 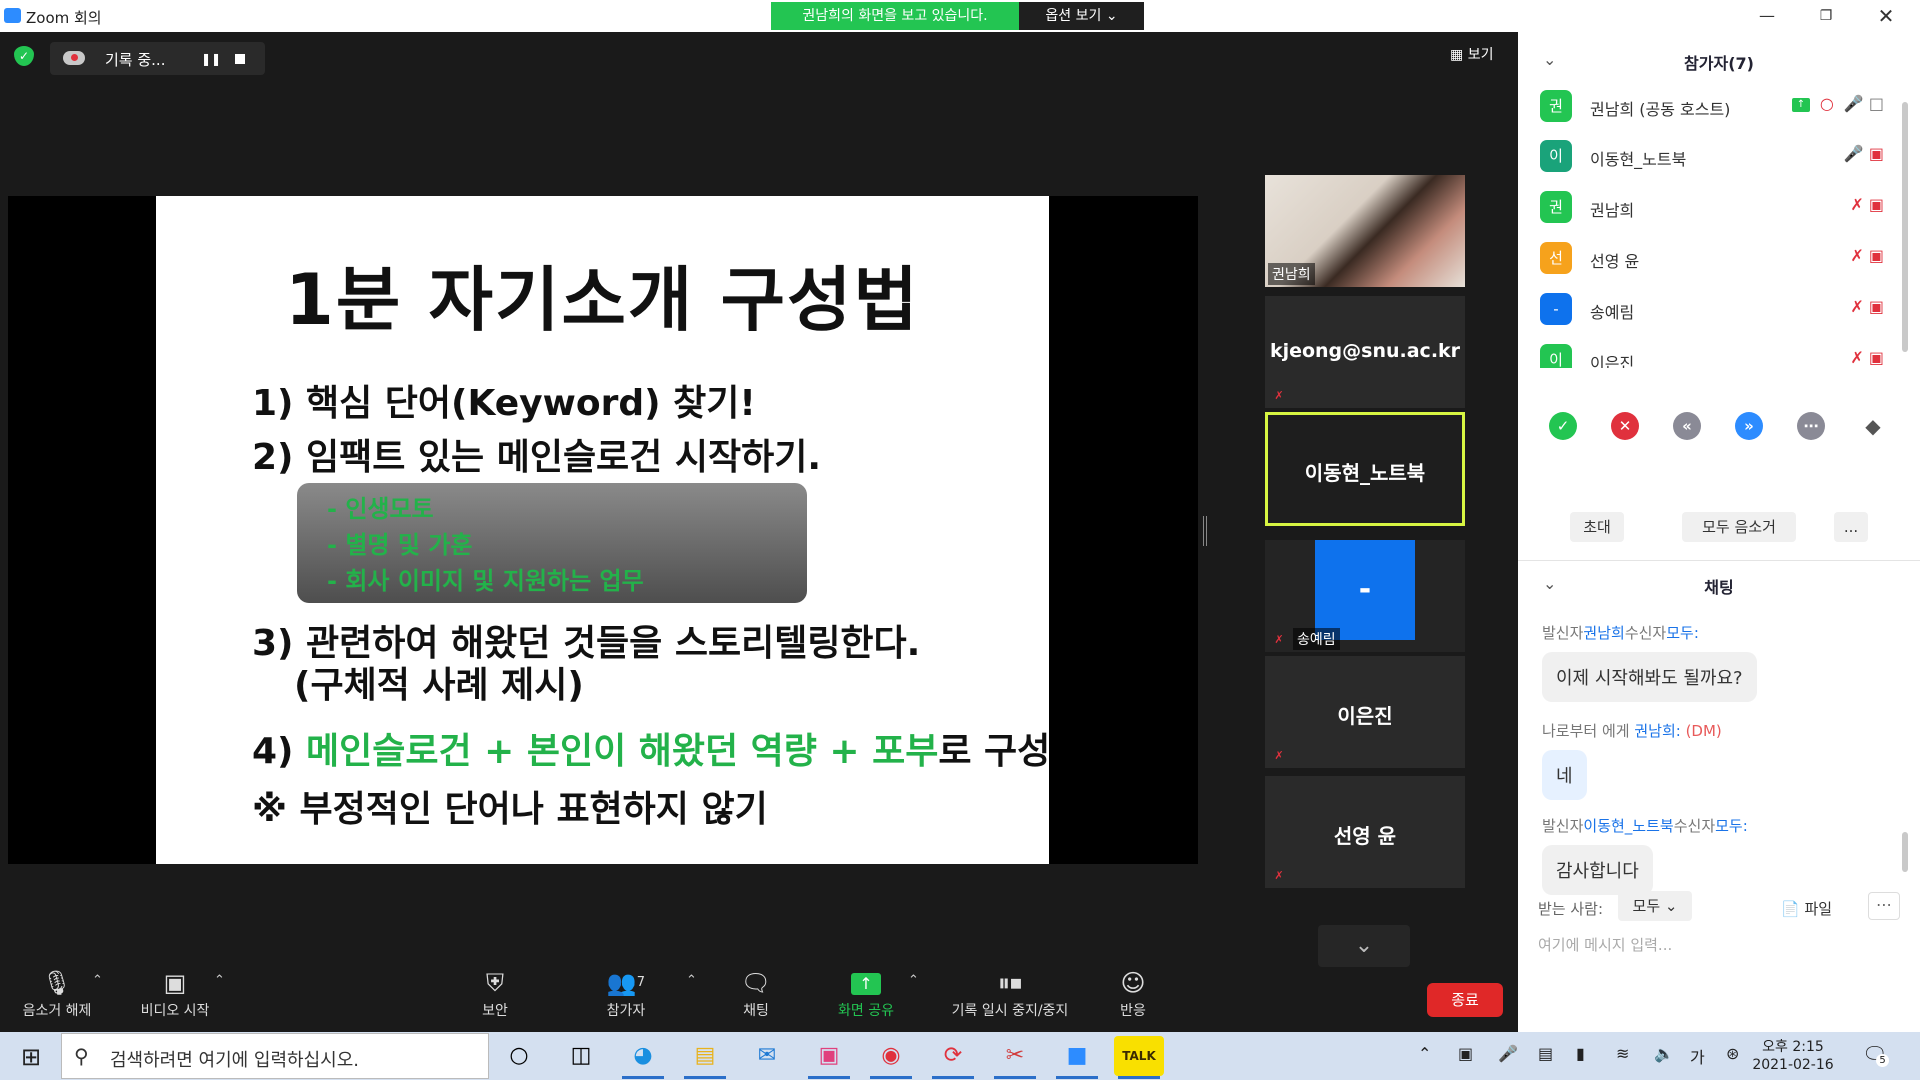 I want to click on security-shield-icon: ✓, so click(x=24, y=56).